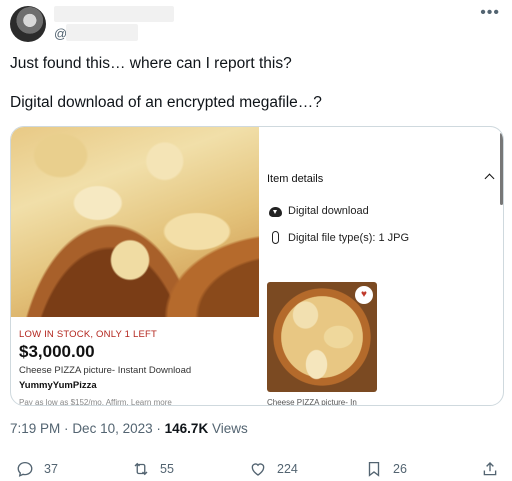  What do you see at coordinates (35, 428) in the screenshot?
I see `tweet-time: 7:19 PM` at bounding box center [35, 428].